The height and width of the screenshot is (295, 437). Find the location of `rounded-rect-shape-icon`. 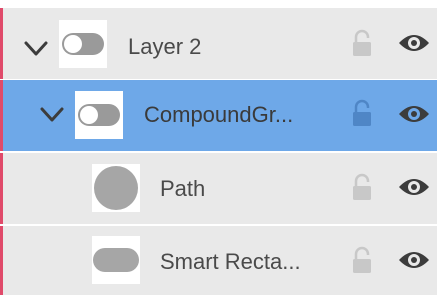

rounded-rect-shape-icon is located at coordinates (116, 260).